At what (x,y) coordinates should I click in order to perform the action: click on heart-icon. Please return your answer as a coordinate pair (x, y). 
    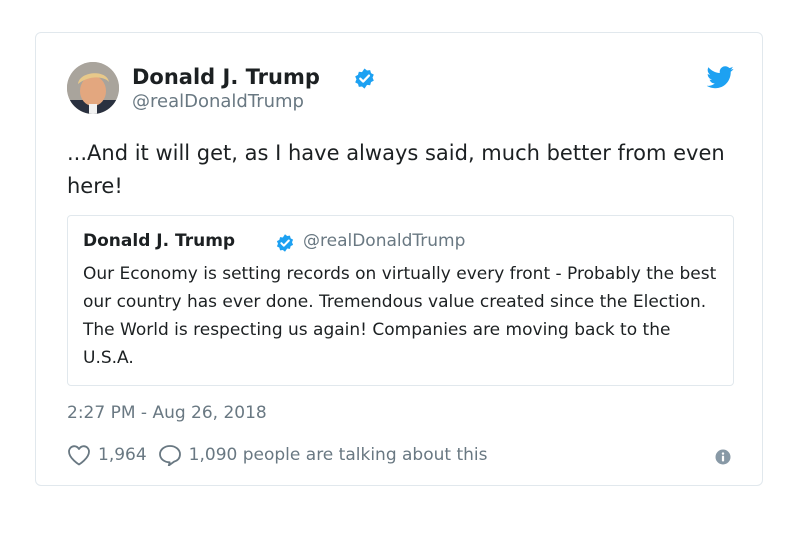
    Looking at the image, I should click on (79, 455).